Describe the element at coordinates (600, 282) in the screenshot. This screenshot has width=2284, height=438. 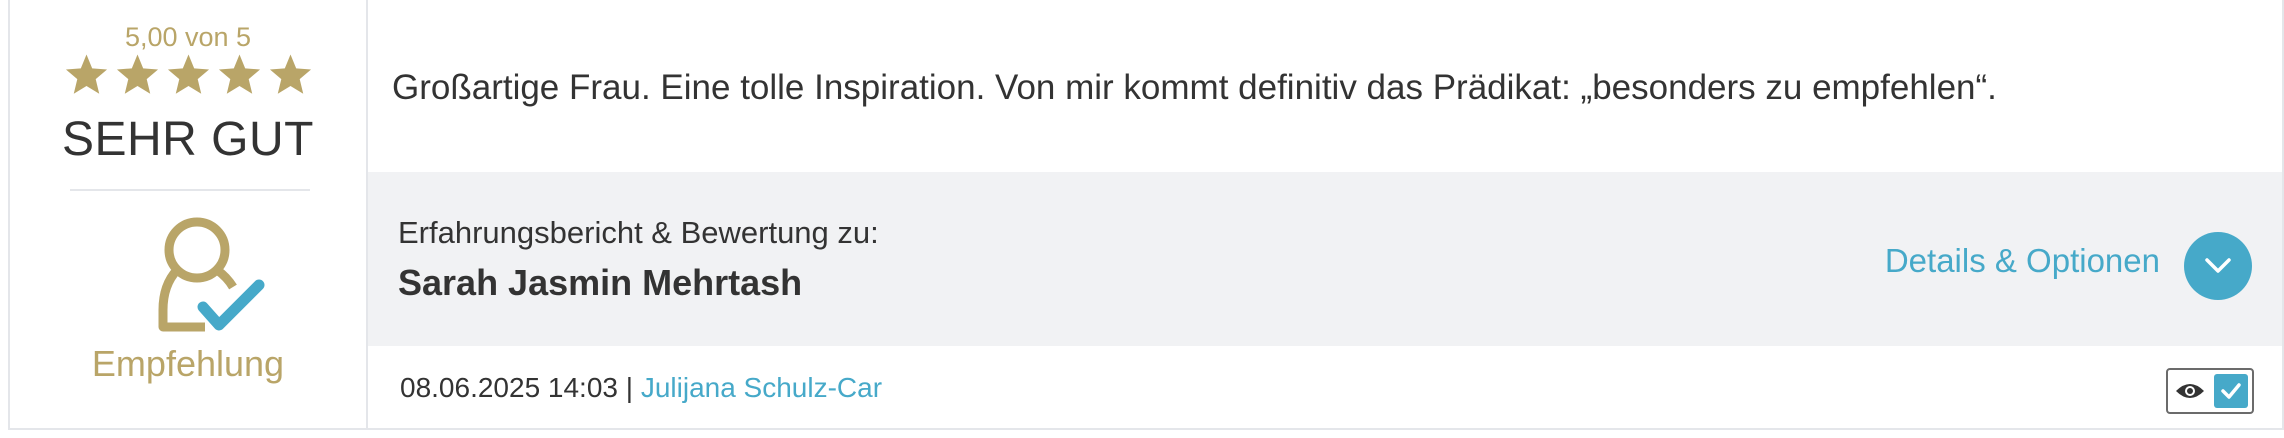
I see `subject-name: Sarah Jasmin Mehrtash` at that location.